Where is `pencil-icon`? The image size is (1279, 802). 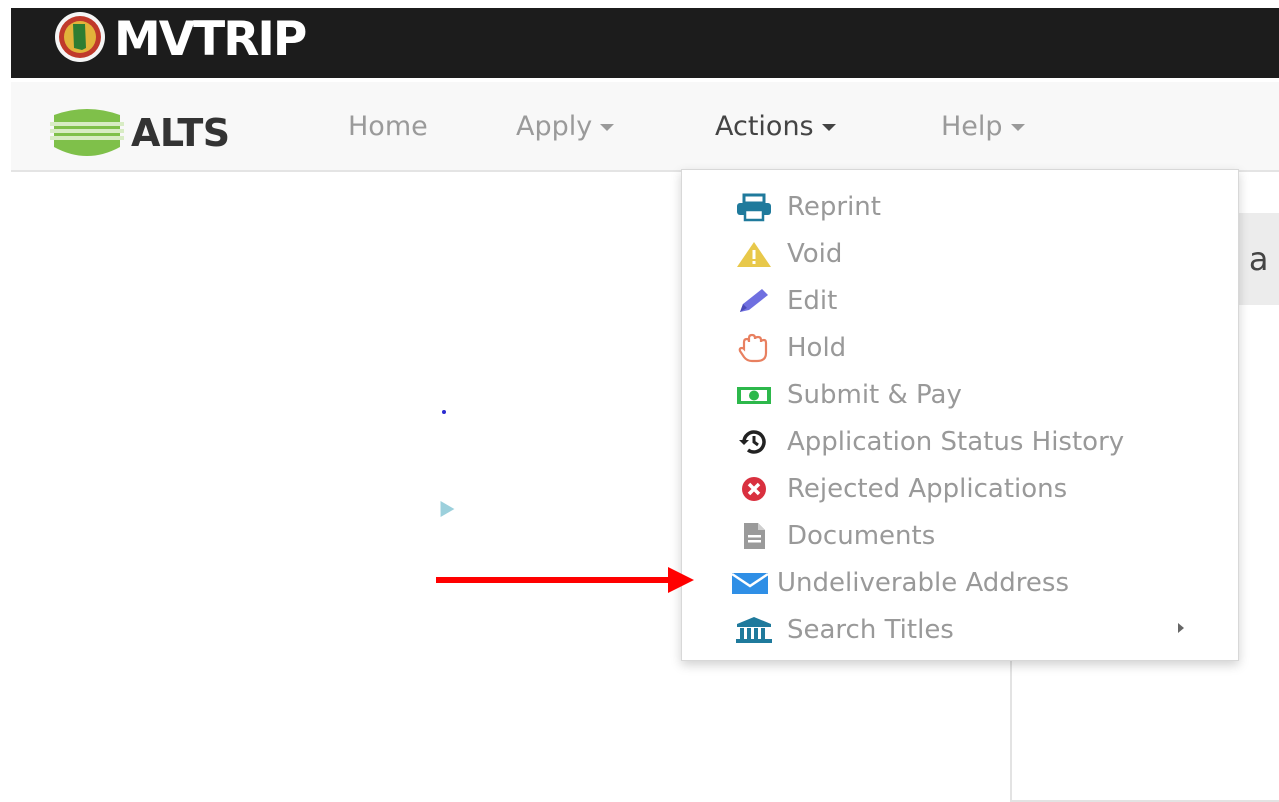
pencil-icon is located at coordinates (754, 300).